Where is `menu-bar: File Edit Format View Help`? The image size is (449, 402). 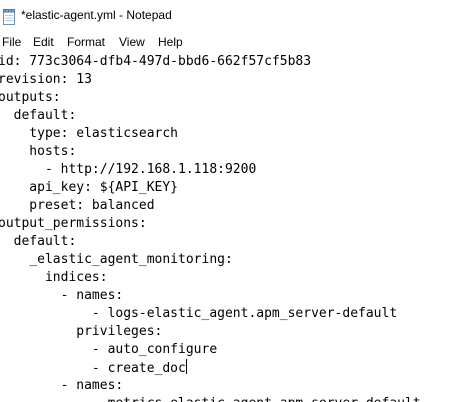
menu-bar: File Edit Format View Help is located at coordinates (224, 42).